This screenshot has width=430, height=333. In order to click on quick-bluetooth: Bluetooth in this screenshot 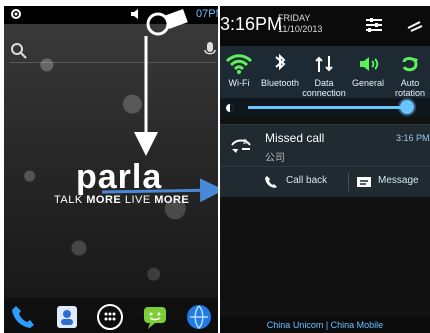, I will do `click(280, 72)`.